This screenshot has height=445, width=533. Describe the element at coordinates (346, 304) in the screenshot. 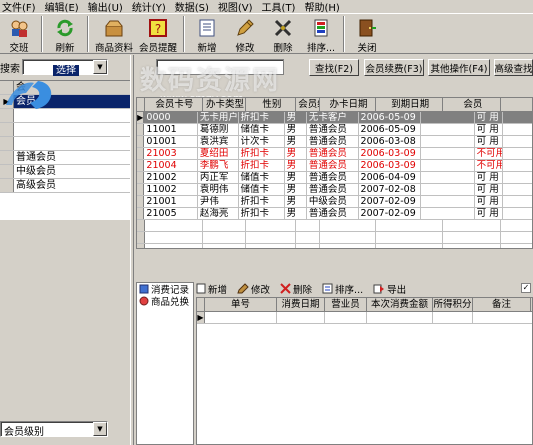

I see `column-header: 营业员` at that location.